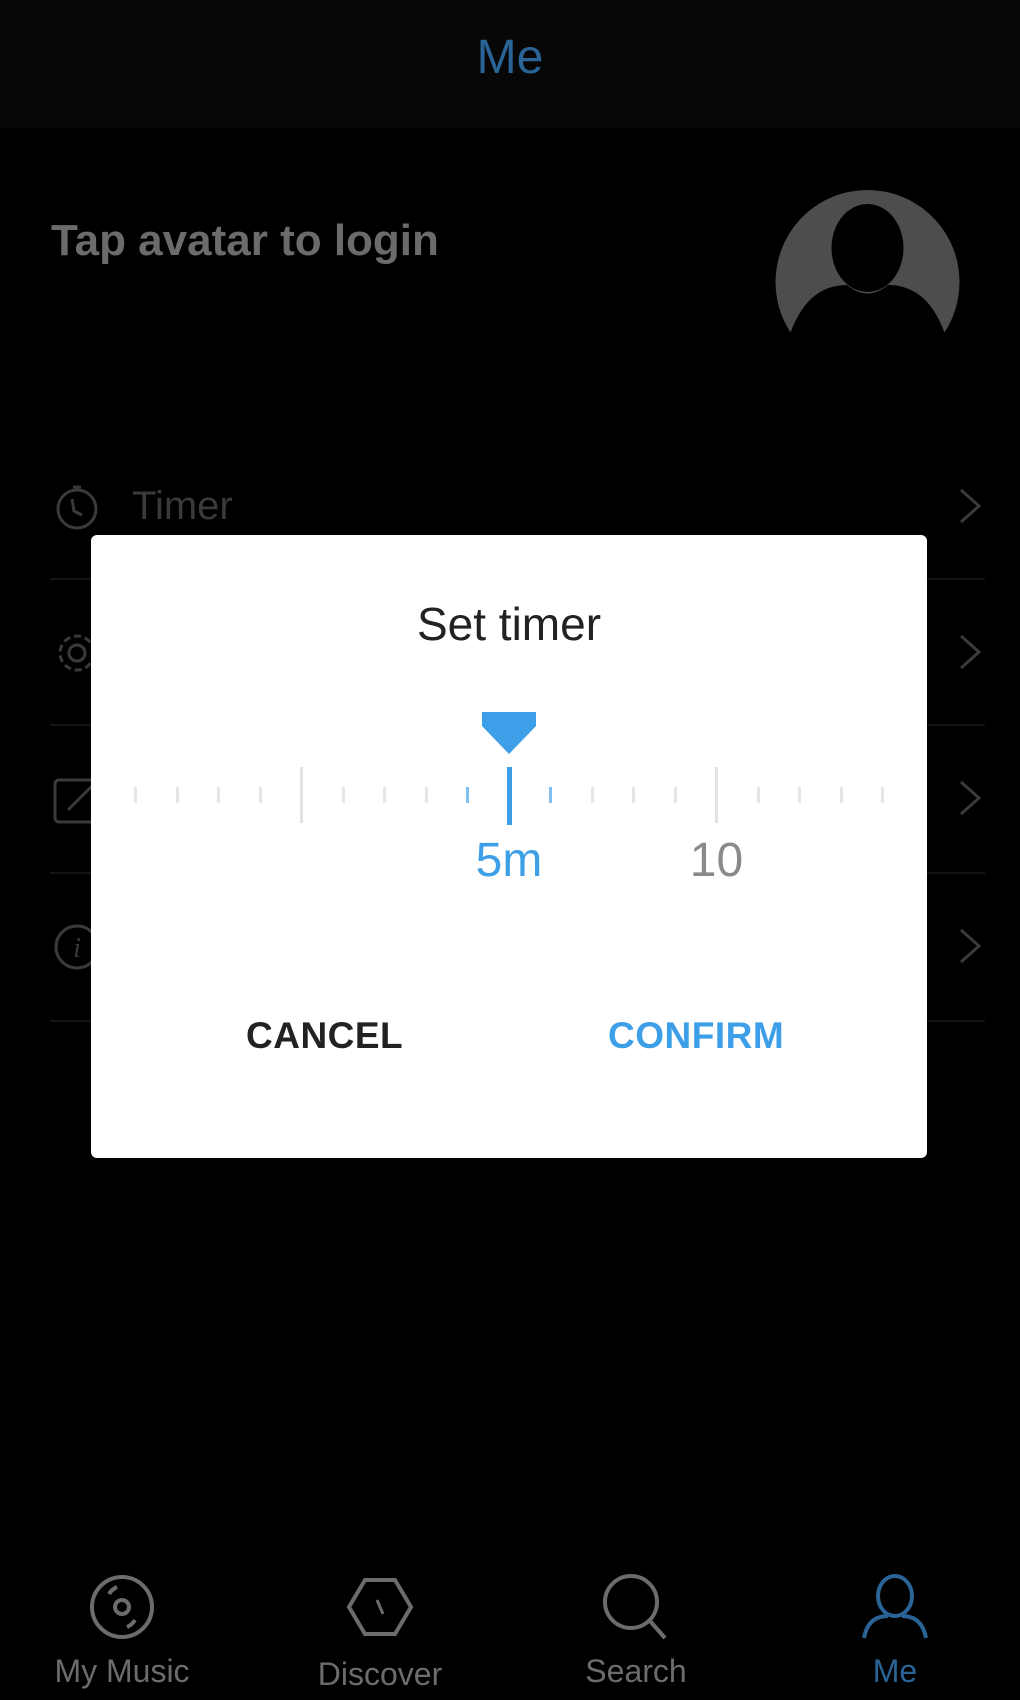 The image size is (1020, 1700). Describe the element at coordinates (895, 1606) in the screenshot. I see `person-icon` at that location.